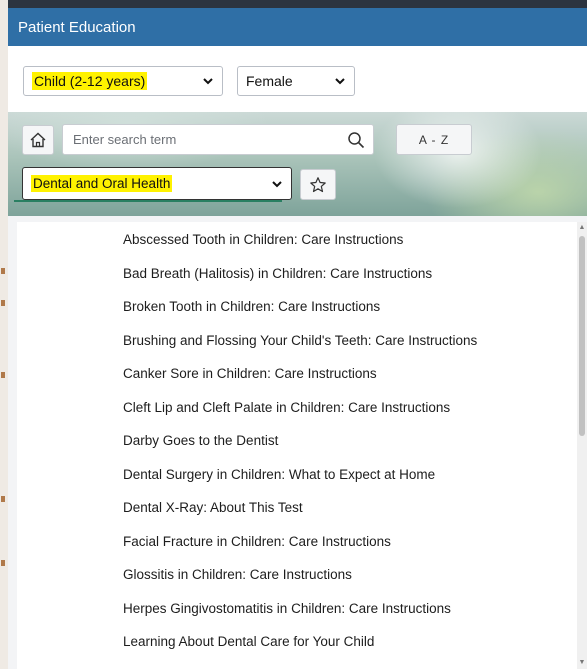  Describe the element at coordinates (201, 139) in the screenshot. I see `search-input` at that location.